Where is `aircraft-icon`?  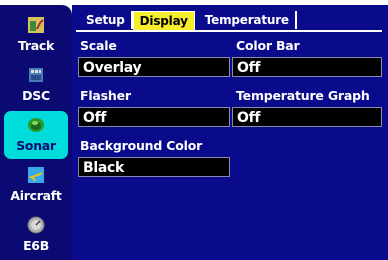 aircraft-icon is located at coordinates (36, 175).